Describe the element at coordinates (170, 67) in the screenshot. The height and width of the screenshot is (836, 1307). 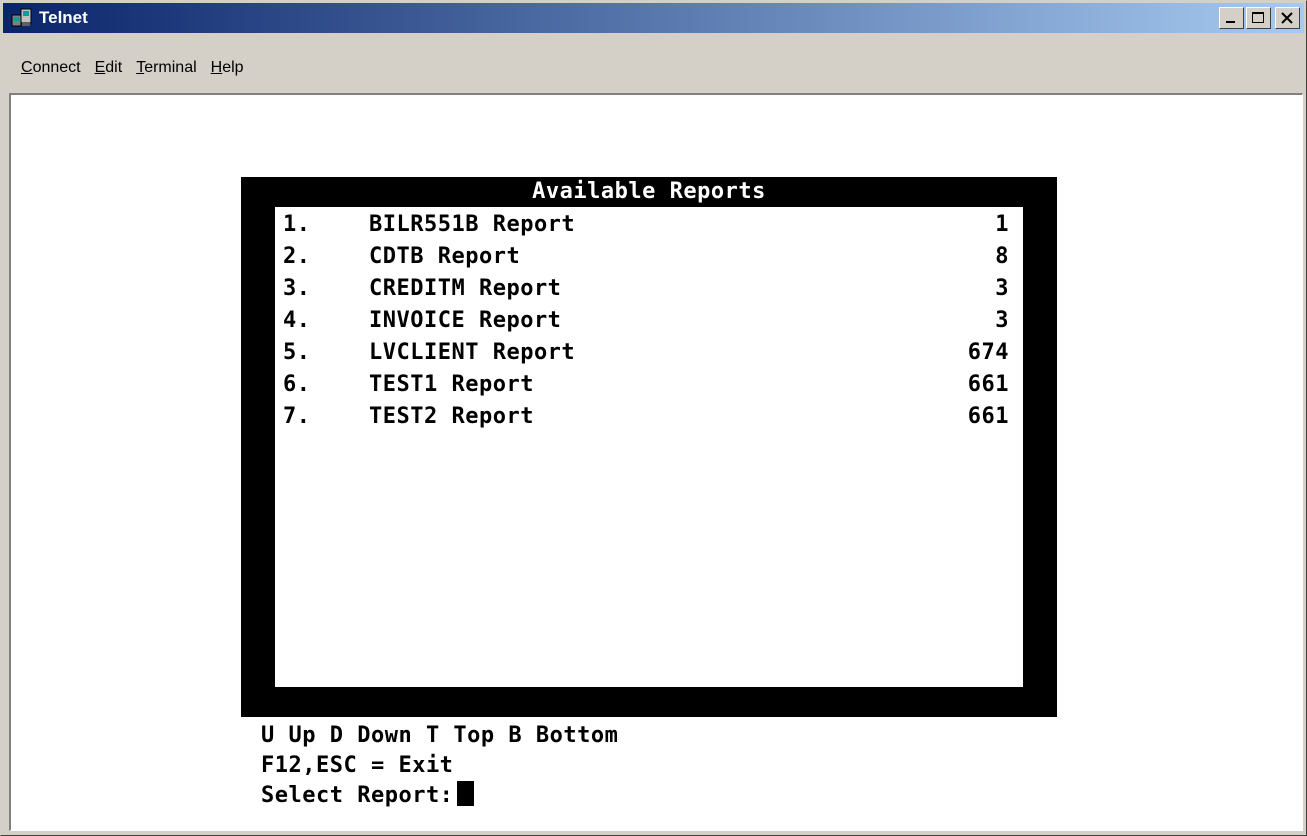
I see `menu-terminal-rest: erminal` at that location.